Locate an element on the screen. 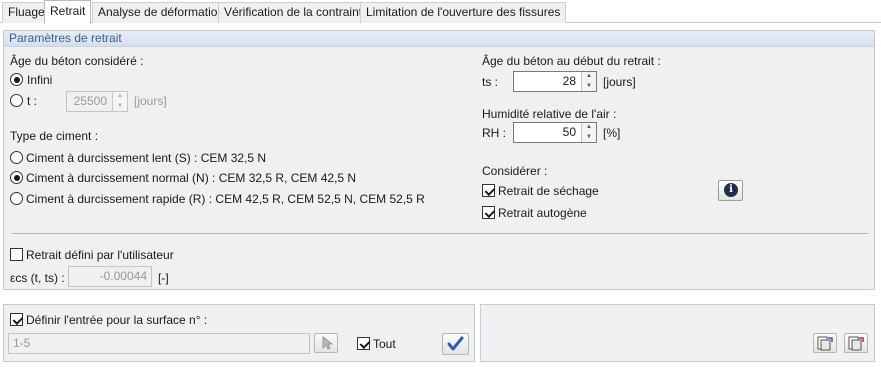 The height and width of the screenshot is (367, 881). ts-stepper: 28 ▲ ▼ is located at coordinates (555, 81).